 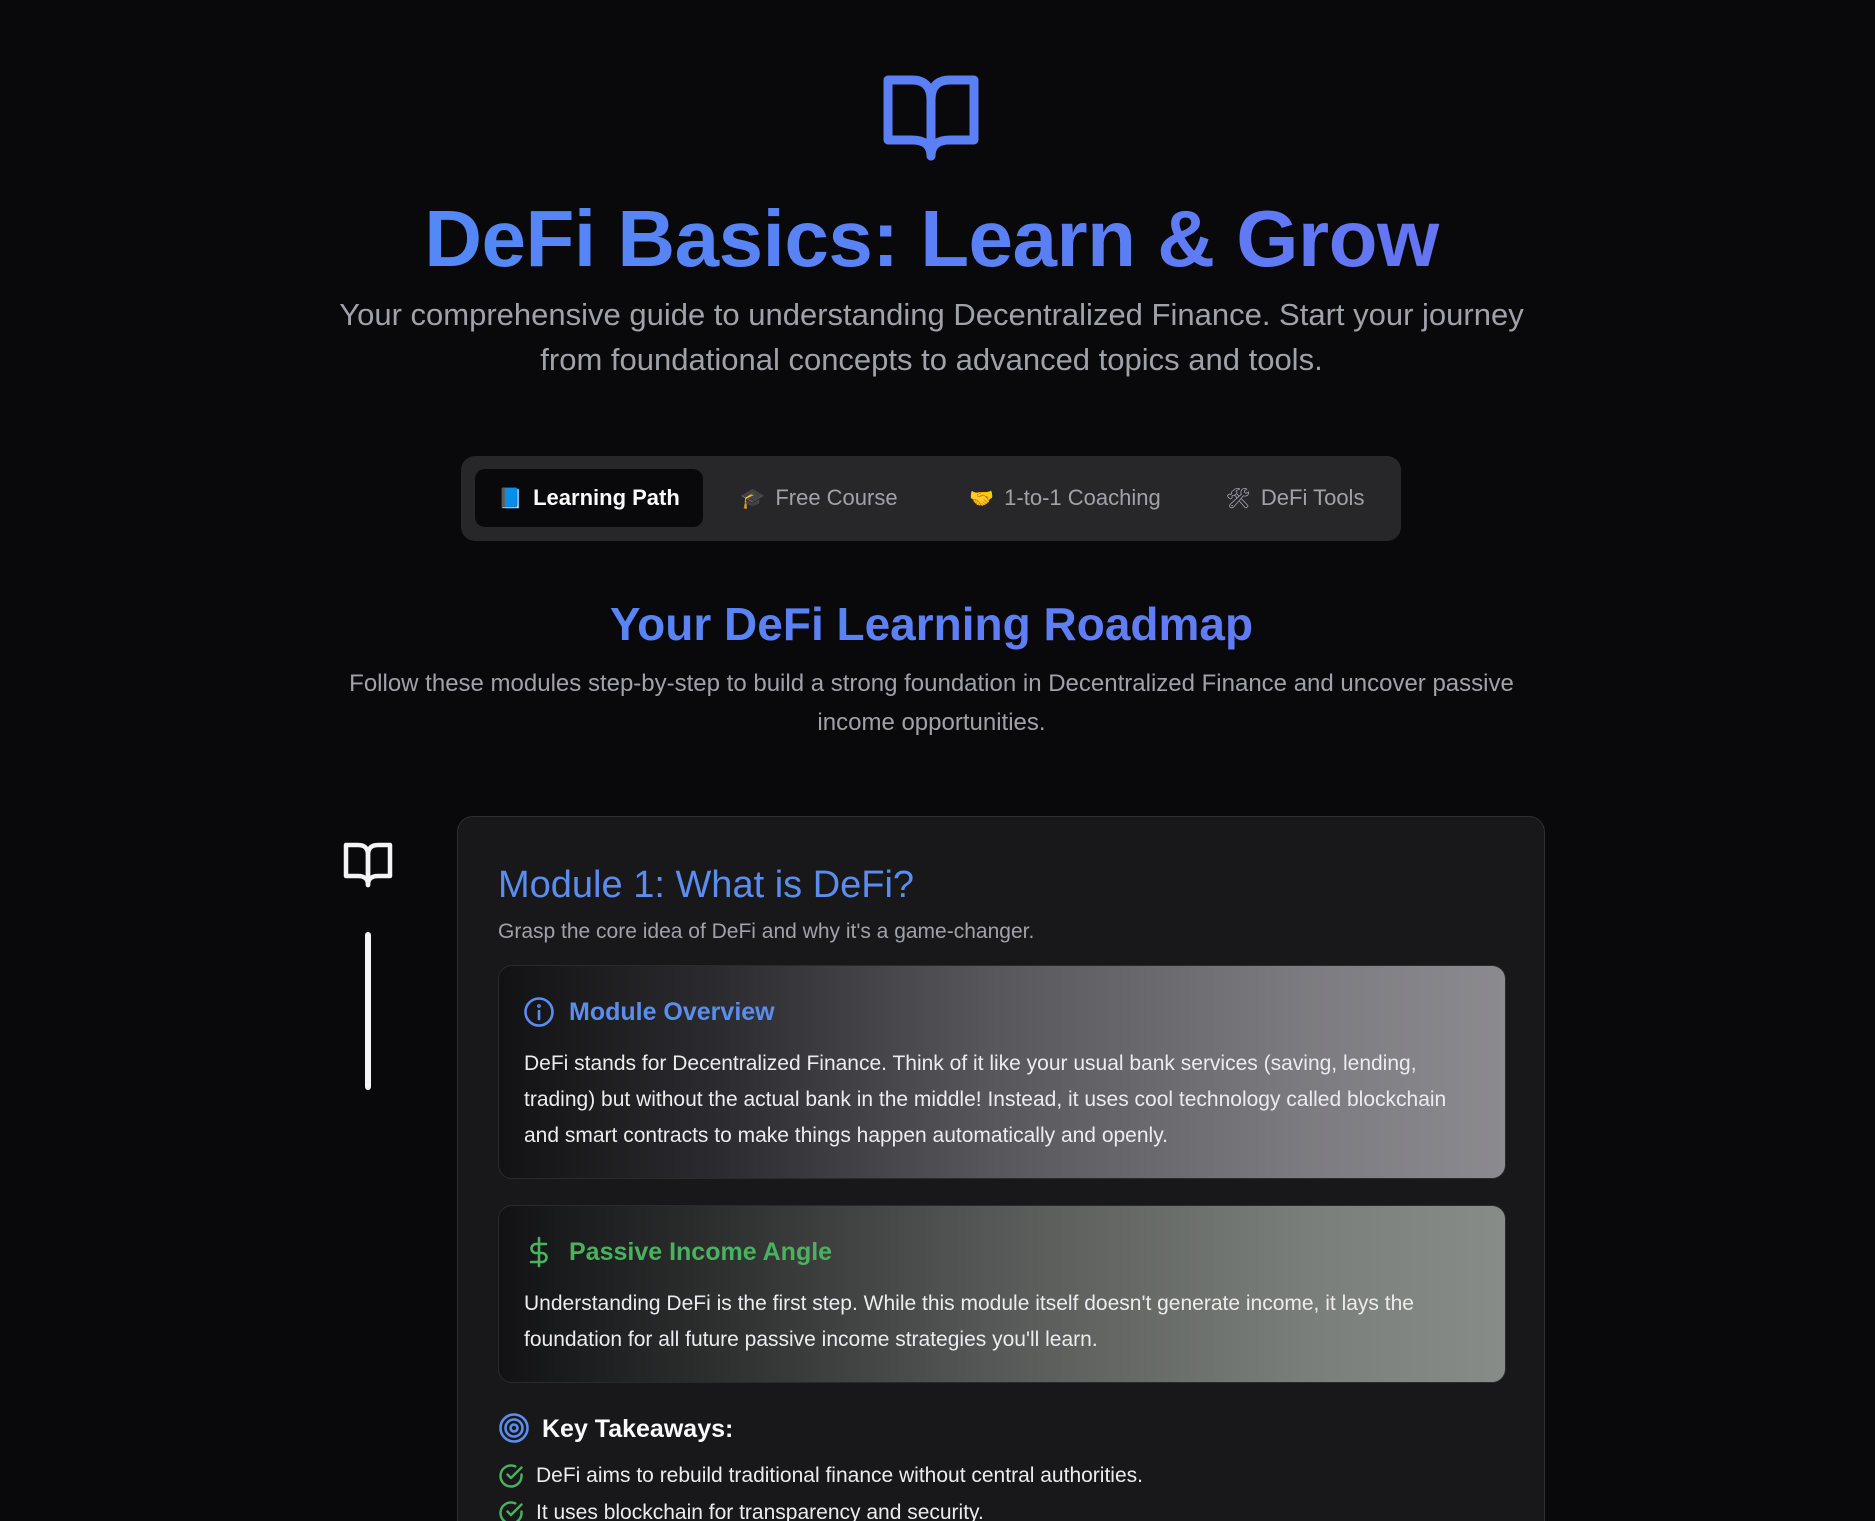 I want to click on tab-defi-tools: 🛠 DeFi Tools, so click(x=1295, y=498).